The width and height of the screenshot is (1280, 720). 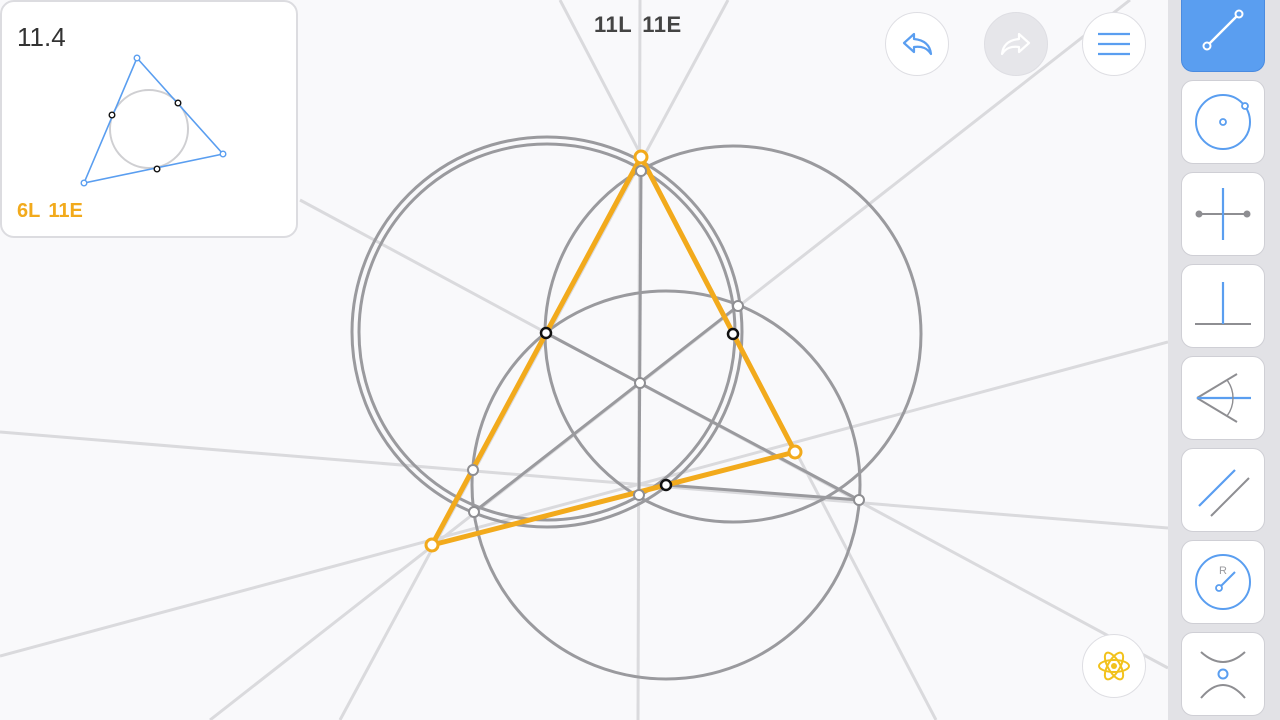 What do you see at coordinates (613, 24) in the screenshot?
I see `lines-count: 11L` at bounding box center [613, 24].